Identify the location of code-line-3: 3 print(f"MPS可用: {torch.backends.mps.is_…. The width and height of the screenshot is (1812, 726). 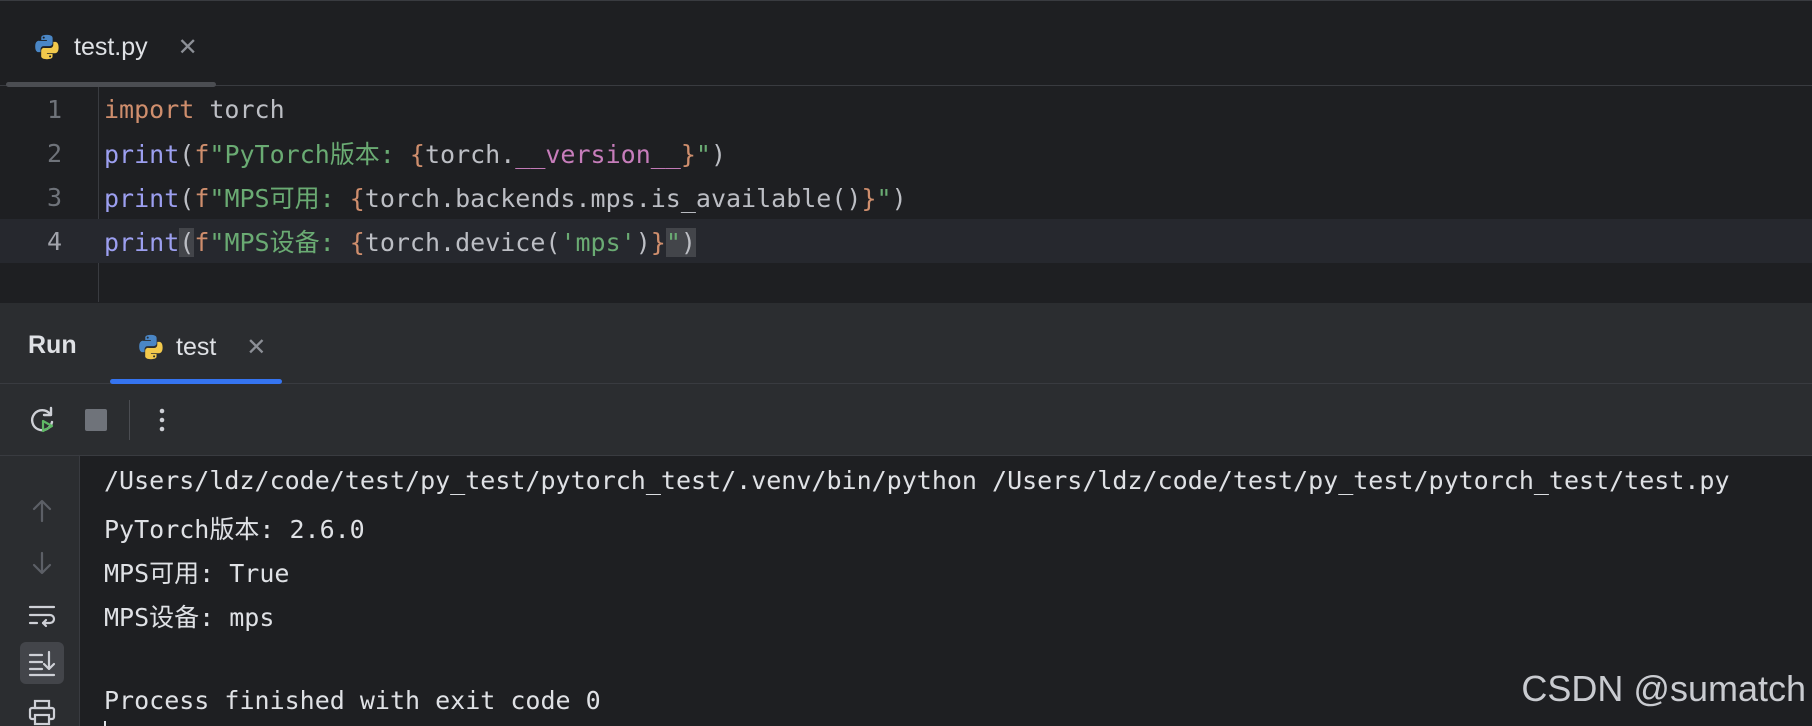
(906, 197).